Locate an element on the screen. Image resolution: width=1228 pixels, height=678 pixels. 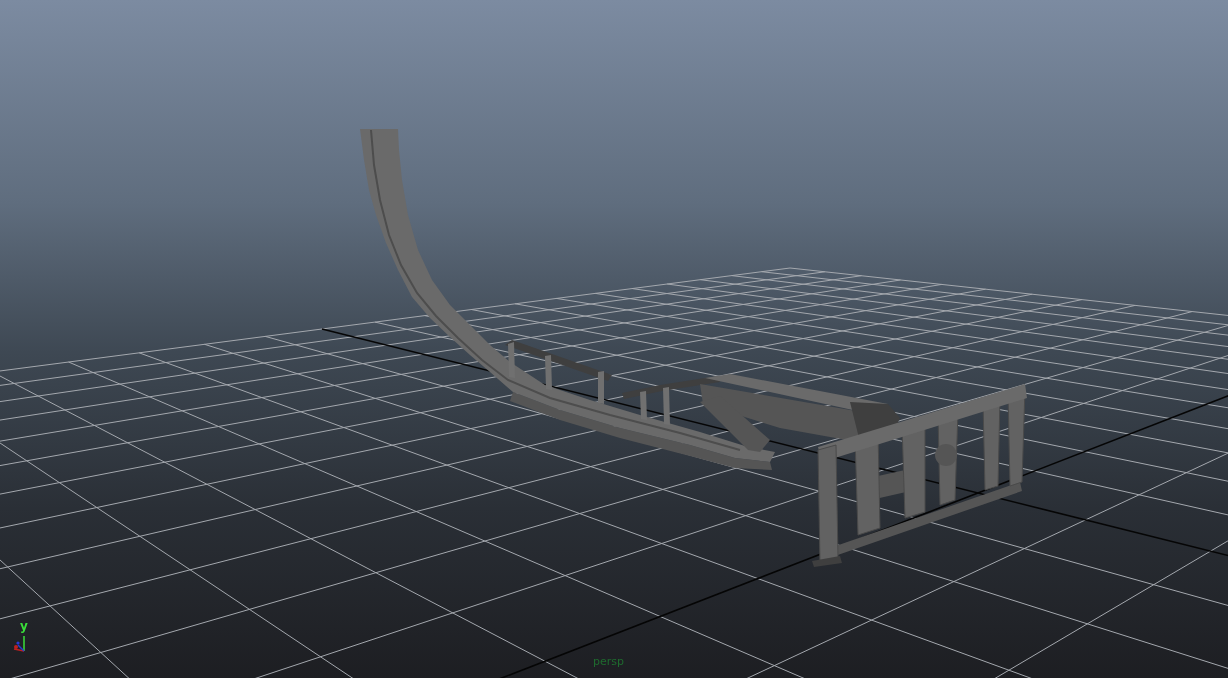
axis-gizmo-icon is located at coordinates (20, 644).